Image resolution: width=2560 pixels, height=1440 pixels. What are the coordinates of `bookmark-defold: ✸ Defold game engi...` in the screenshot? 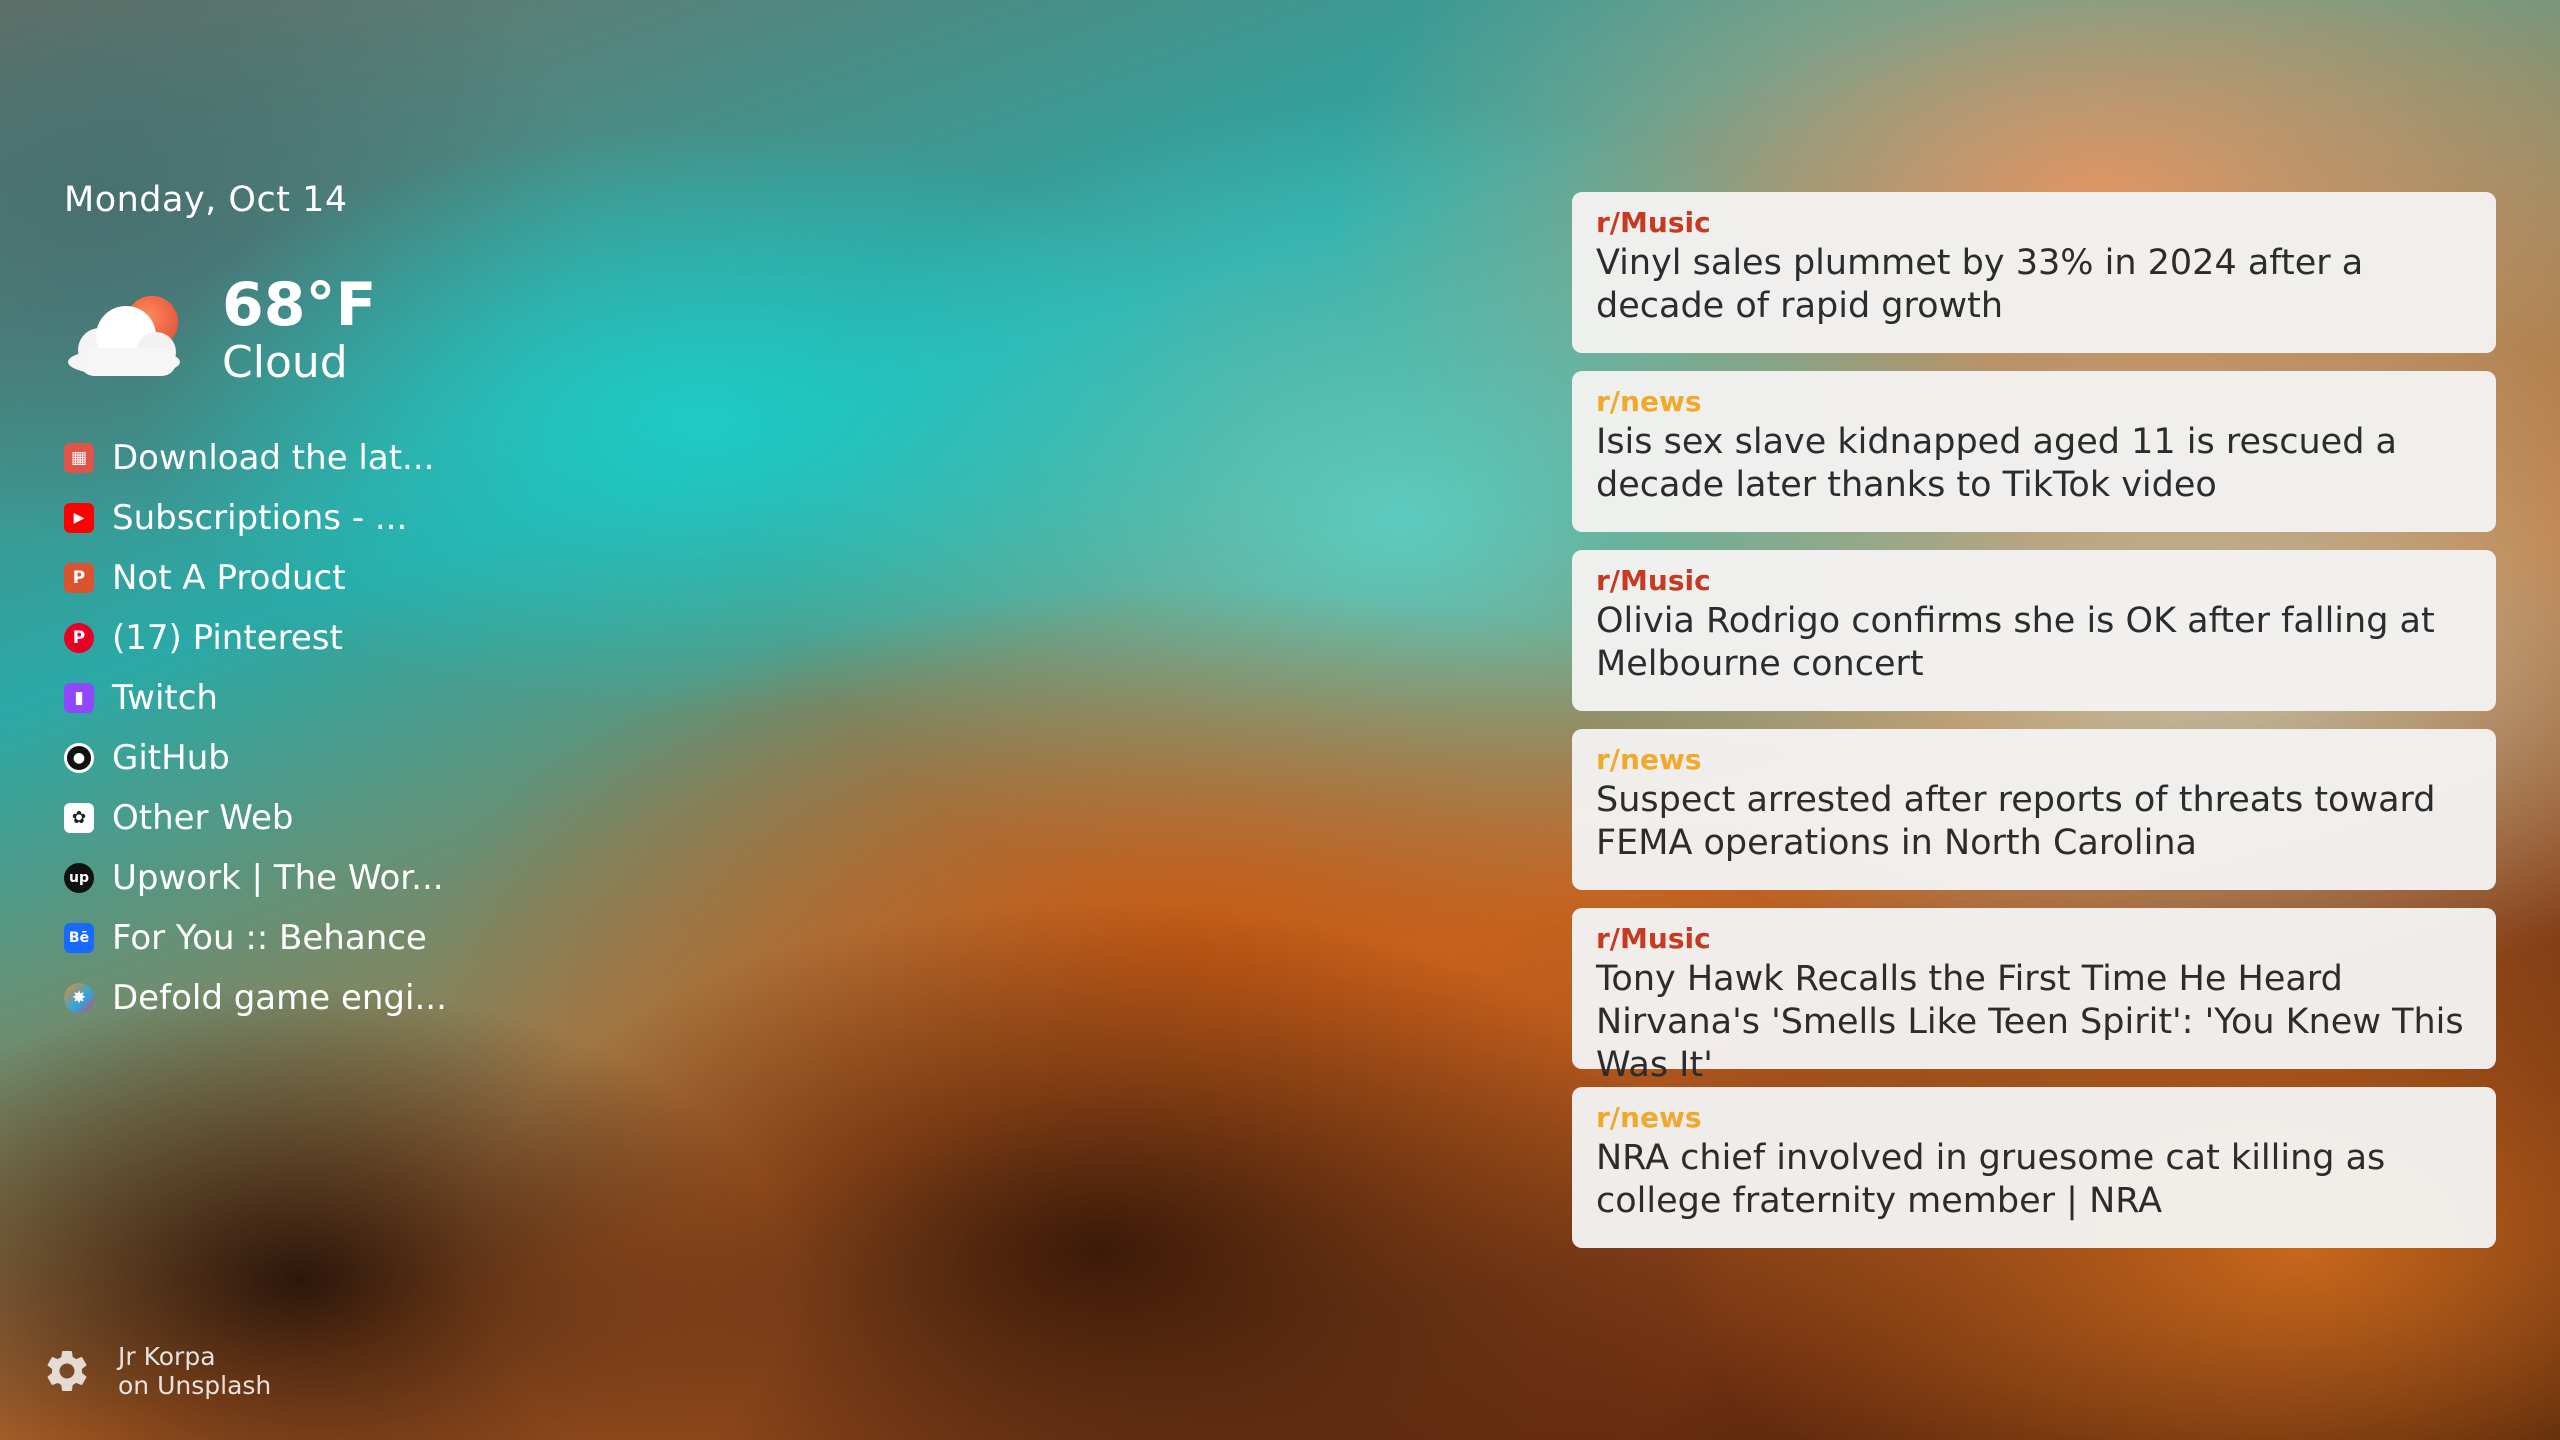 It's located at (274, 998).